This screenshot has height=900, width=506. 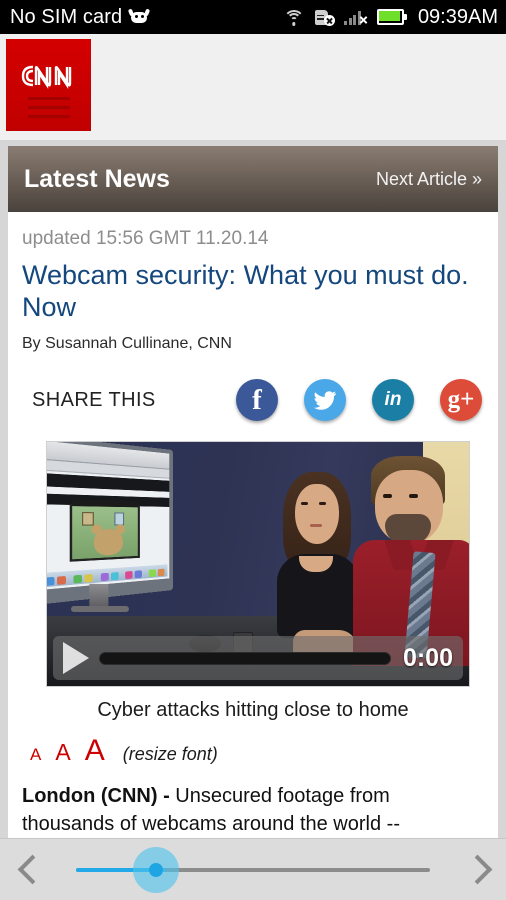 What do you see at coordinates (429, 179) in the screenshot?
I see `next-article-button: Next Article »` at bounding box center [429, 179].